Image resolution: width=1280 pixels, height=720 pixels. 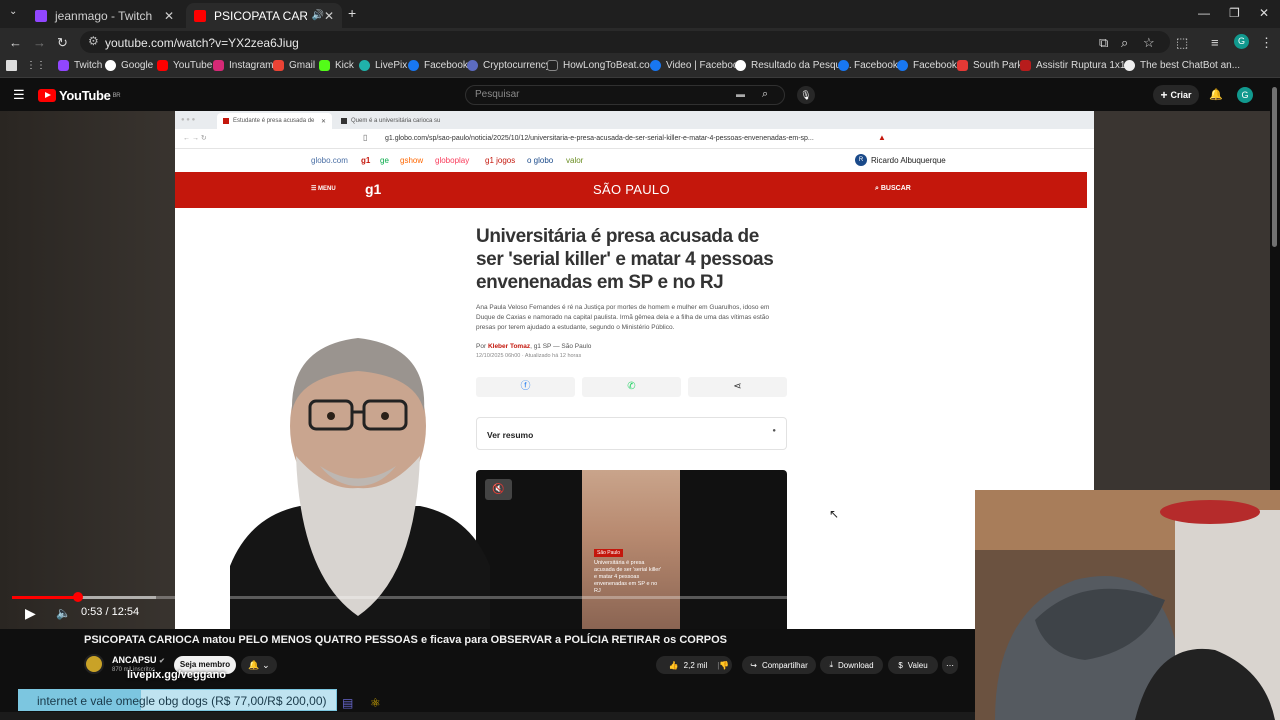 What do you see at coordinates (375, 703) in the screenshot?
I see `app-icon: ⚛` at bounding box center [375, 703].